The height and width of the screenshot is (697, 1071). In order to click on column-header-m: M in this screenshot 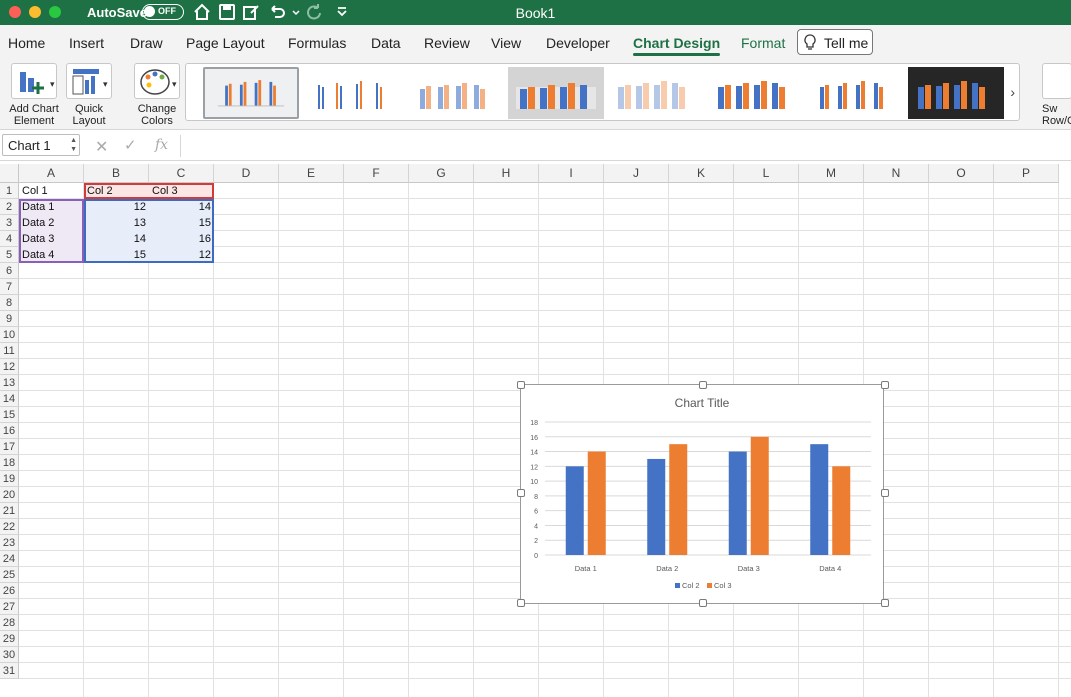, I will do `click(831, 173)`.